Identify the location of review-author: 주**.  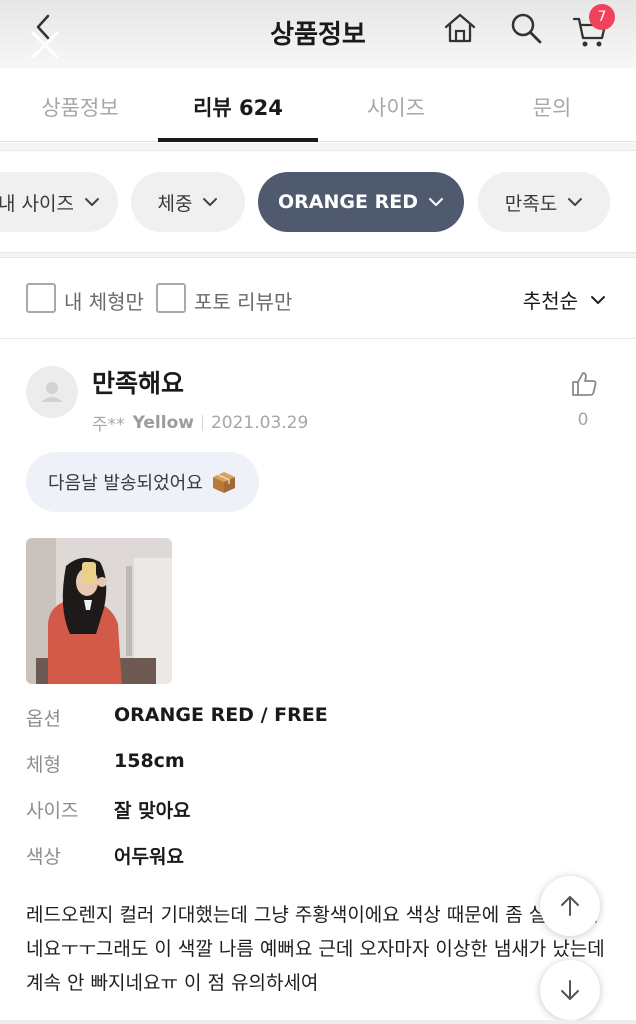
(108, 425).